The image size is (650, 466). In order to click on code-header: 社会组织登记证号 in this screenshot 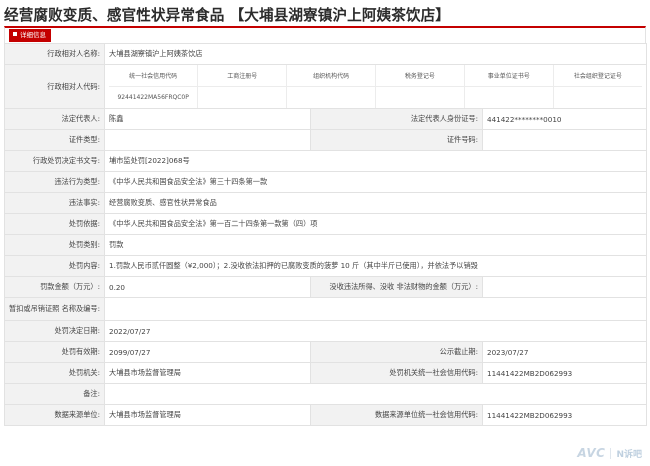, I will do `click(598, 76)`.